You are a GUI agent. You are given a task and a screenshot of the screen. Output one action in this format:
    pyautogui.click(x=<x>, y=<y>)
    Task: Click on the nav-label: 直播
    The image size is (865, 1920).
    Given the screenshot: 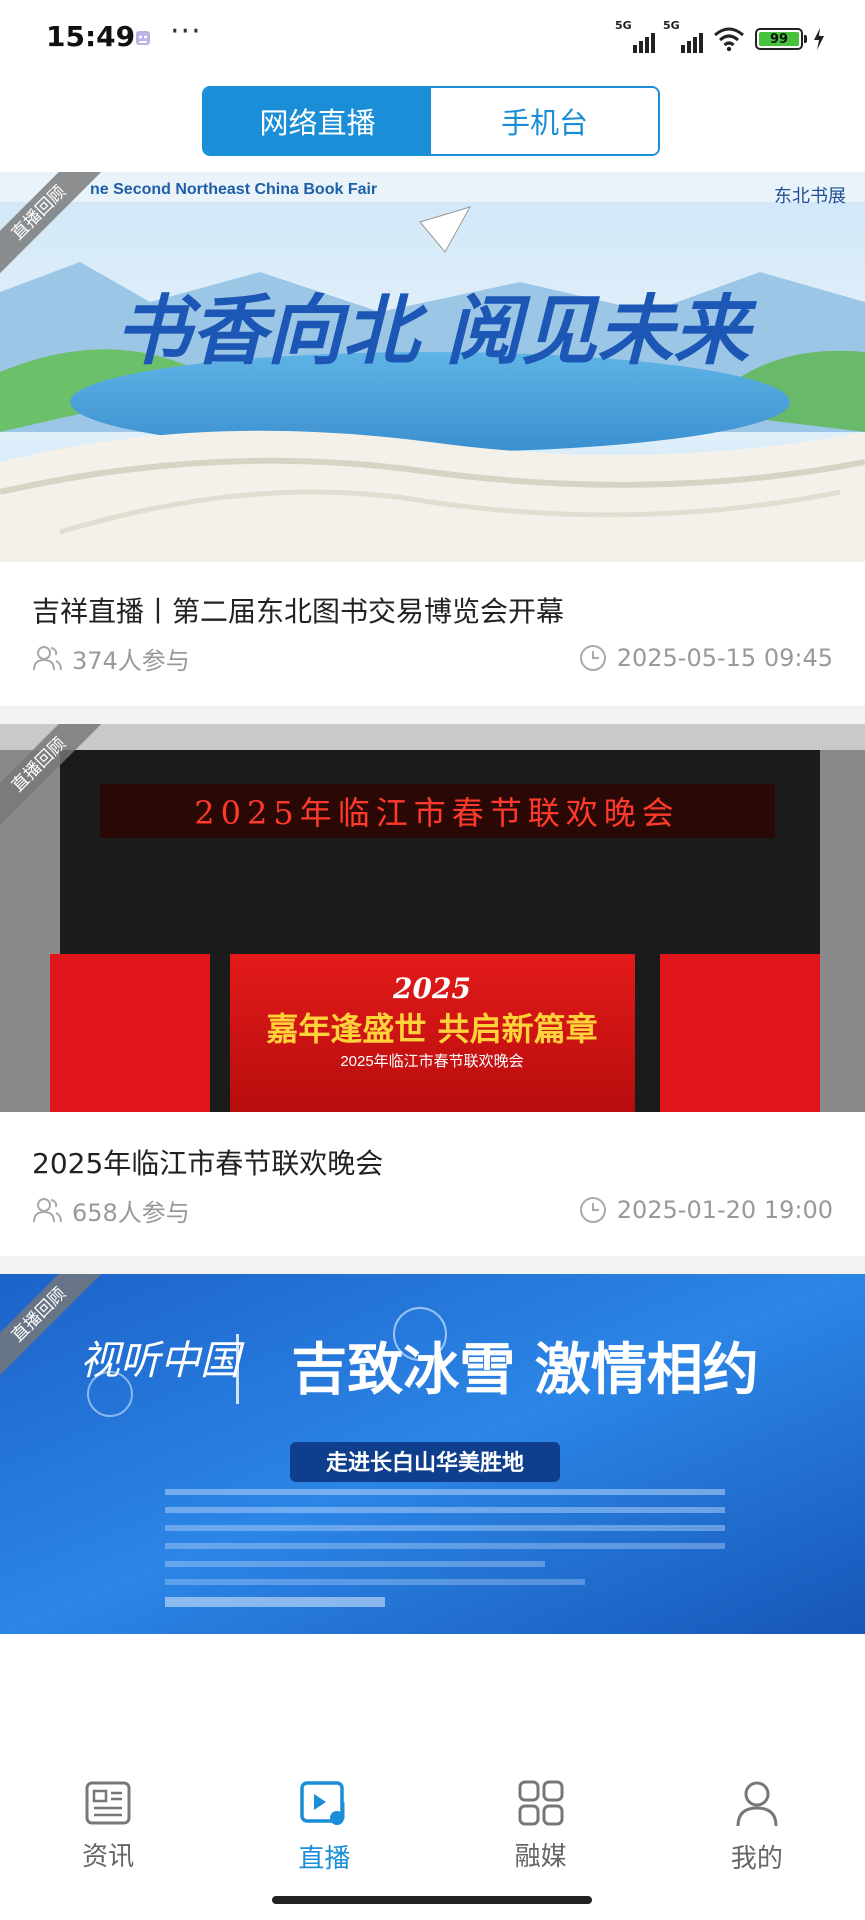 What is the action you would take?
    pyautogui.click(x=324, y=1859)
    